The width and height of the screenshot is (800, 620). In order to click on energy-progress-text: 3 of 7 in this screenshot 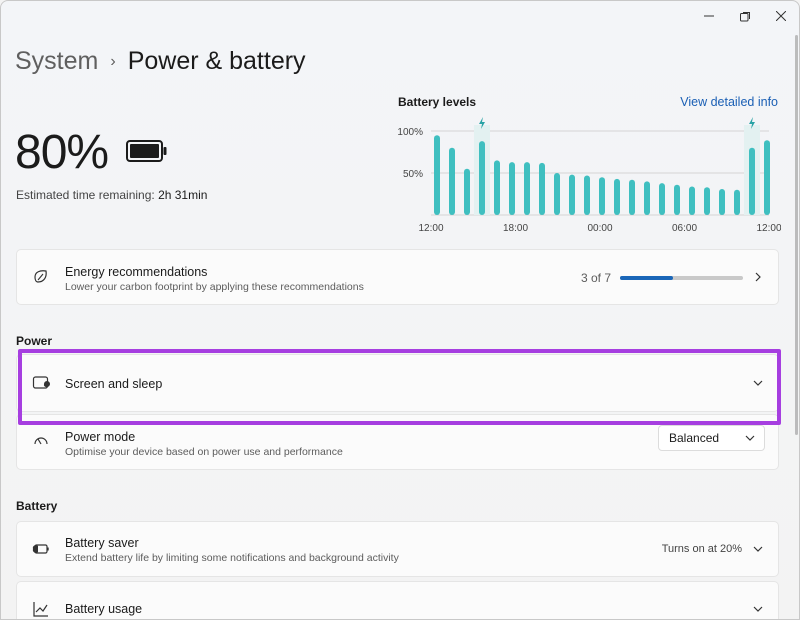, I will do `click(595, 278)`.